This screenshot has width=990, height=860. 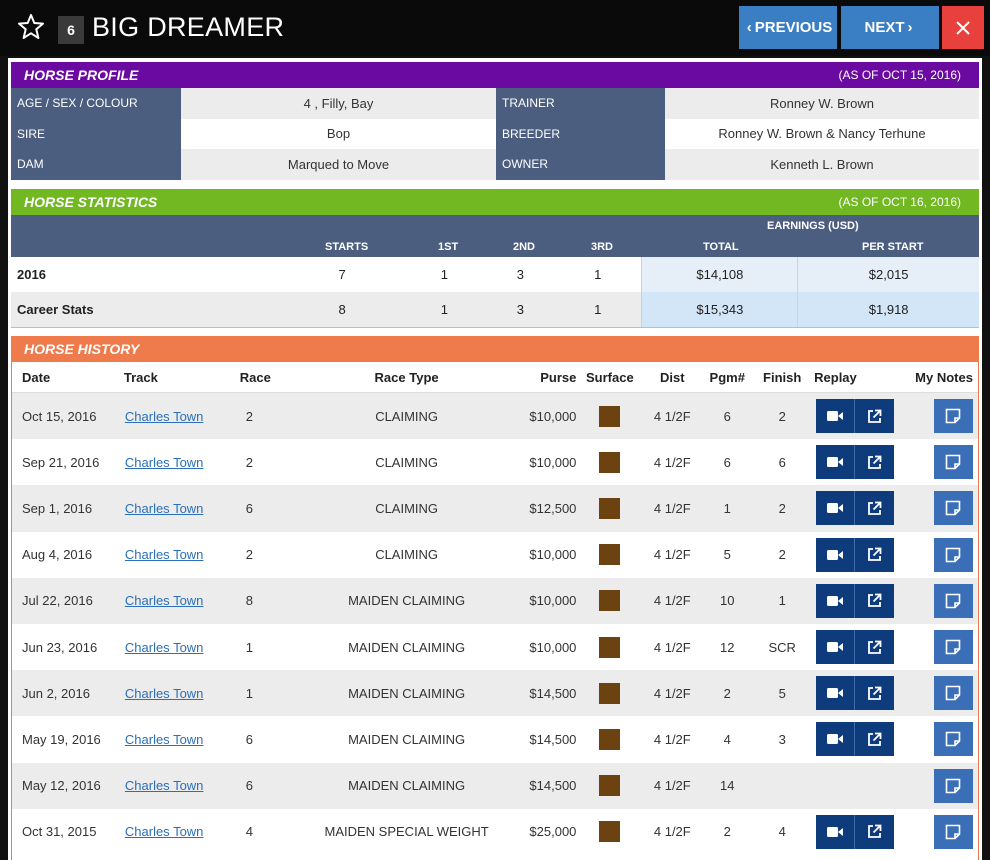 I want to click on chevron-right-icon: ›, so click(x=910, y=27).